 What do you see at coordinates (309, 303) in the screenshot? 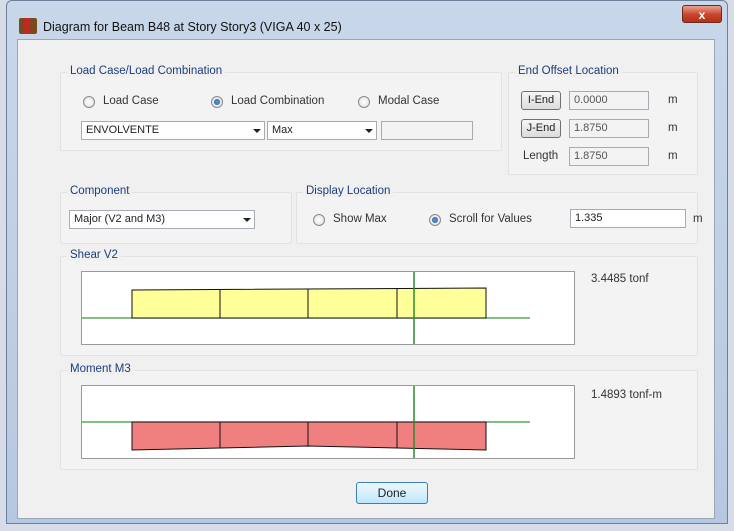
I see `shear-fill` at bounding box center [309, 303].